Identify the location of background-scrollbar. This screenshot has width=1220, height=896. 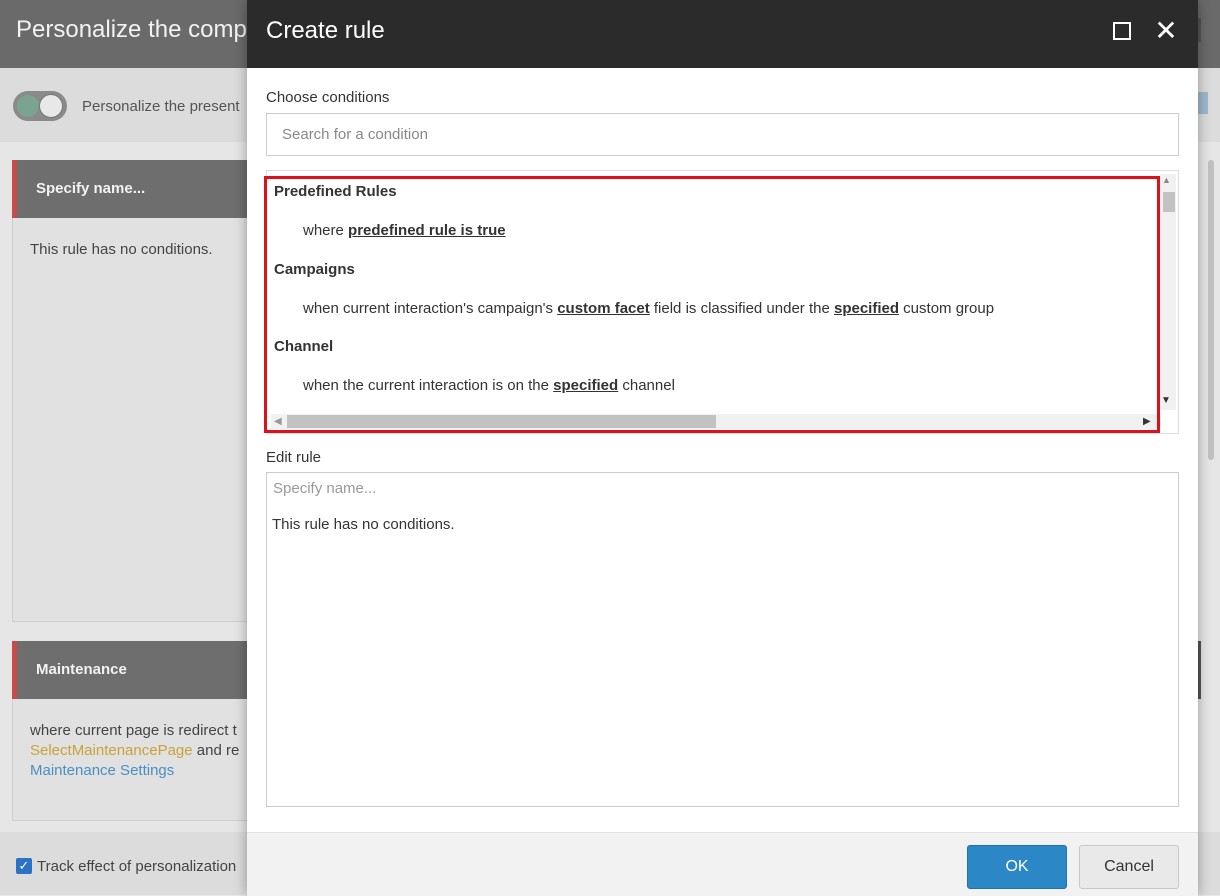
(1211, 310).